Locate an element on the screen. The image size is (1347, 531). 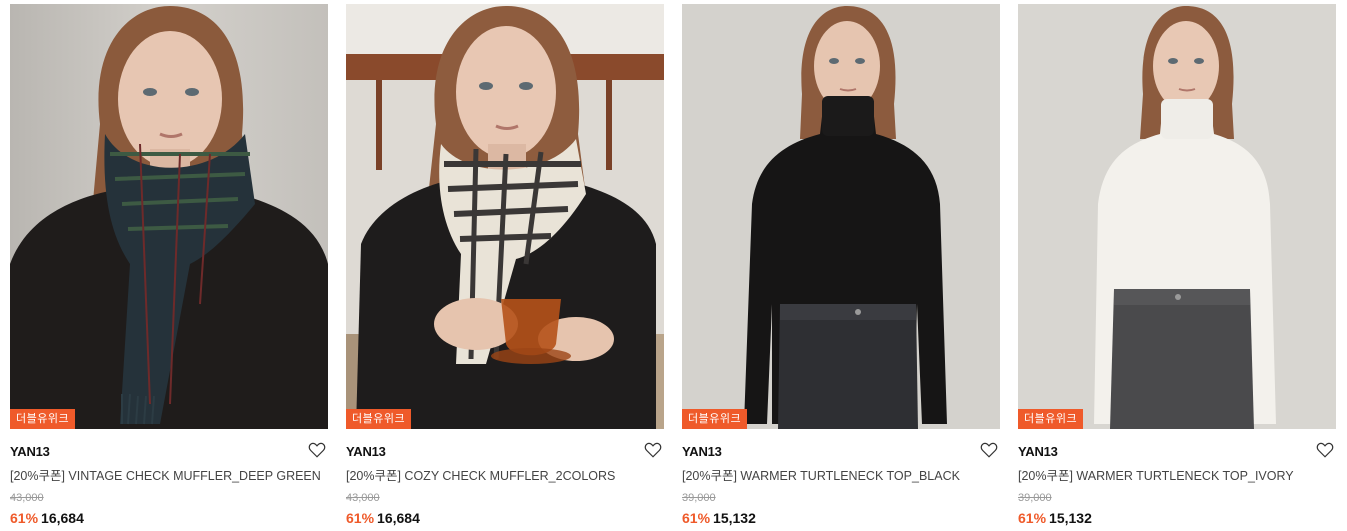
product-title: [20%쿠폰] WARMER TURTLENECK TOP_BLACK is located at coordinates (841, 476).